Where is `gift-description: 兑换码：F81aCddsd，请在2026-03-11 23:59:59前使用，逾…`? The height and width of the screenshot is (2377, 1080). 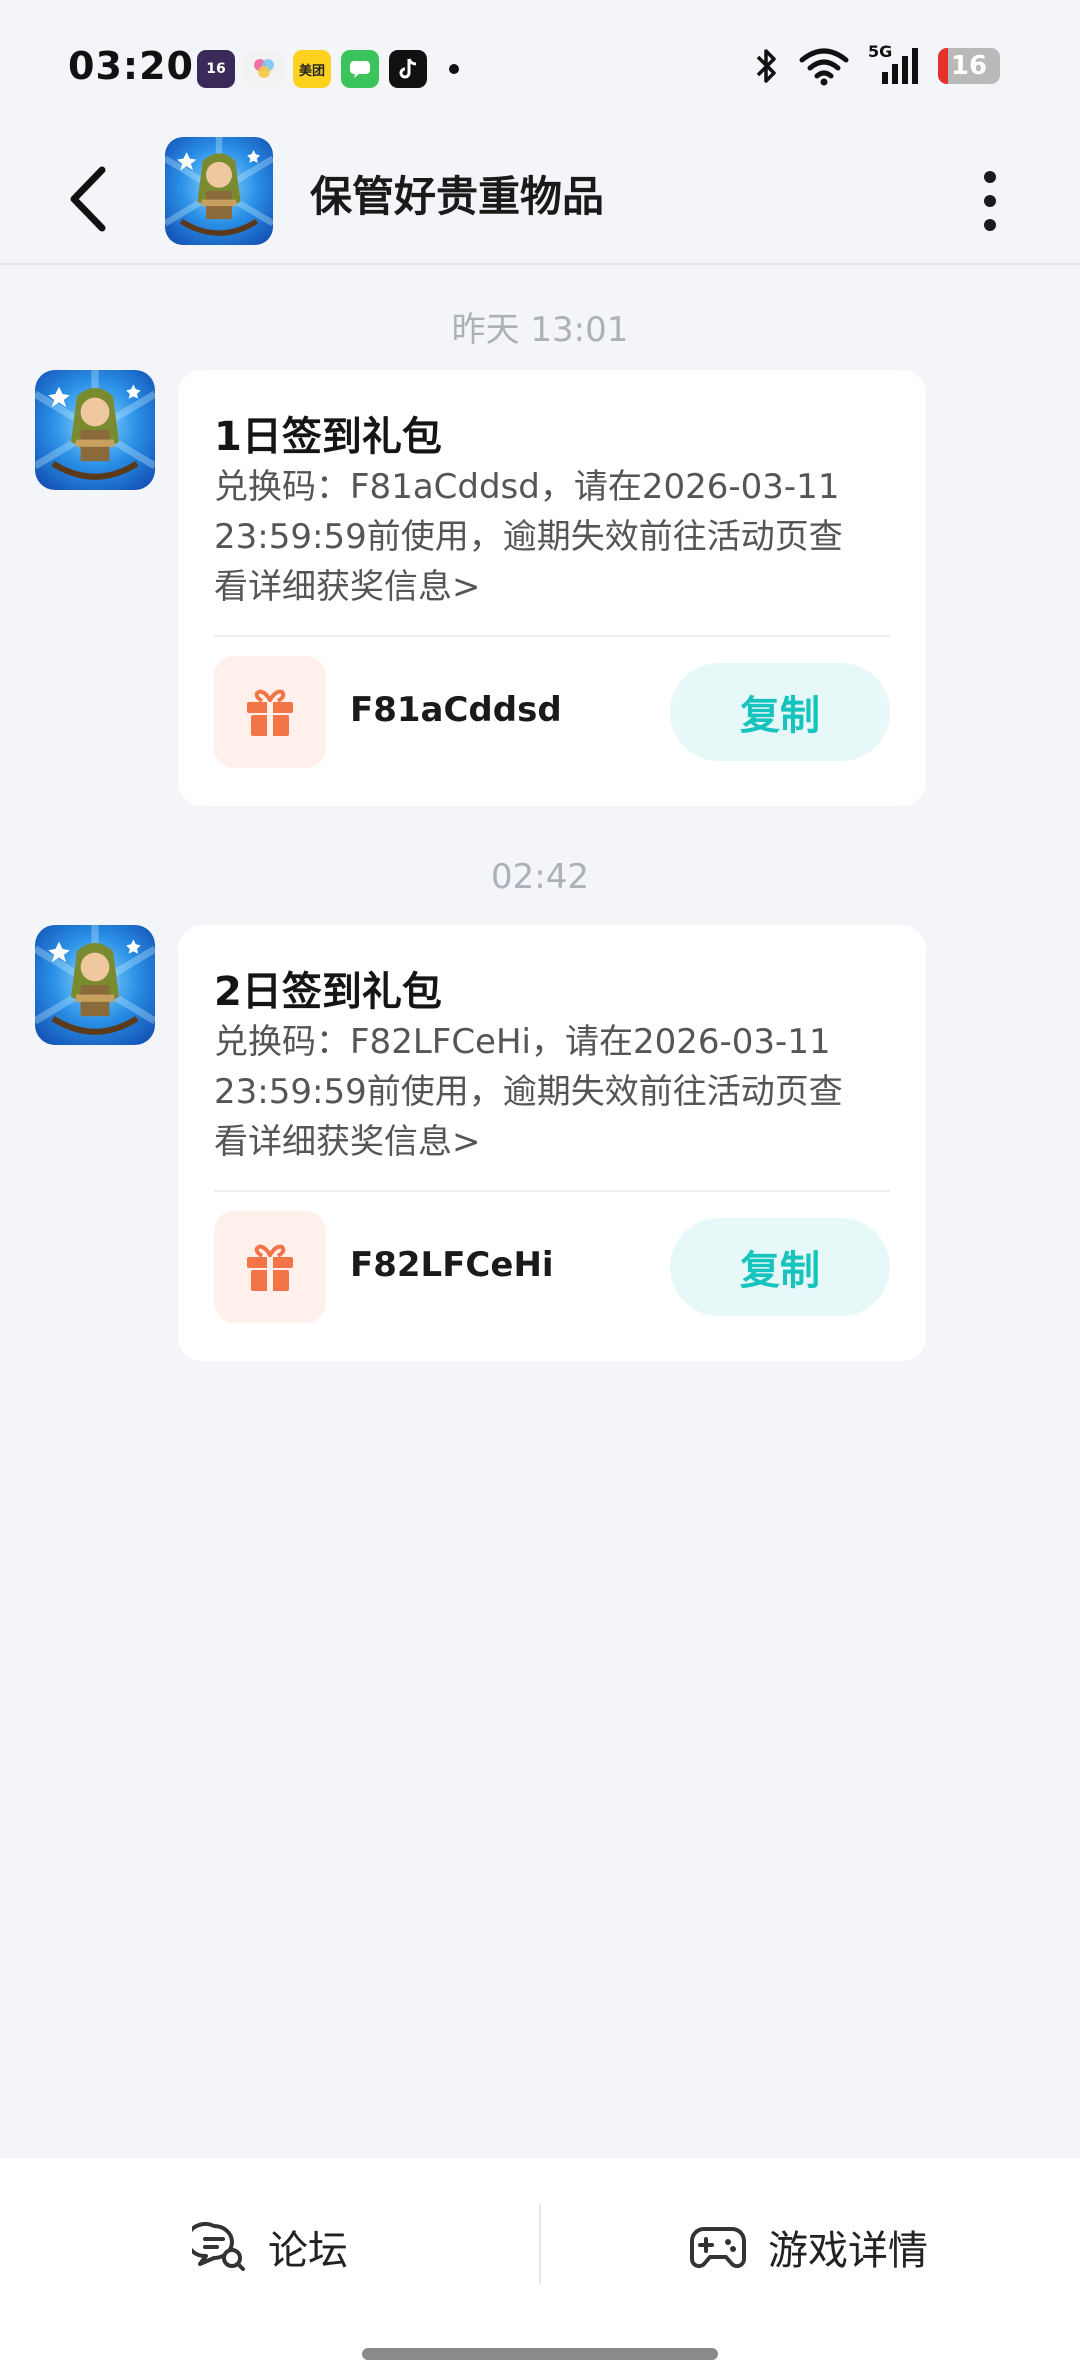
gift-description: 兑换码：F81aCddsd，请在2026-03-11 23:59:59前使用，逾… is located at coordinates (544, 537).